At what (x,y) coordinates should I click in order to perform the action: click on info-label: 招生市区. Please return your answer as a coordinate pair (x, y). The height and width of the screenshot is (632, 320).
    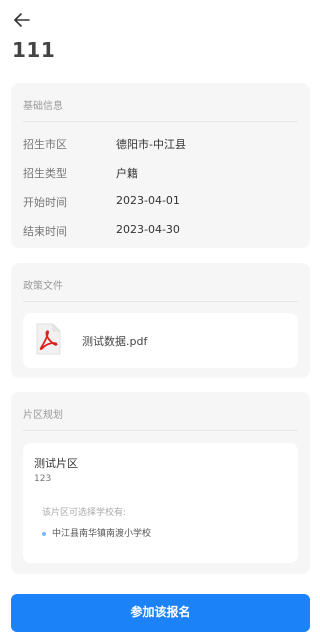
    Looking at the image, I should click on (45, 144).